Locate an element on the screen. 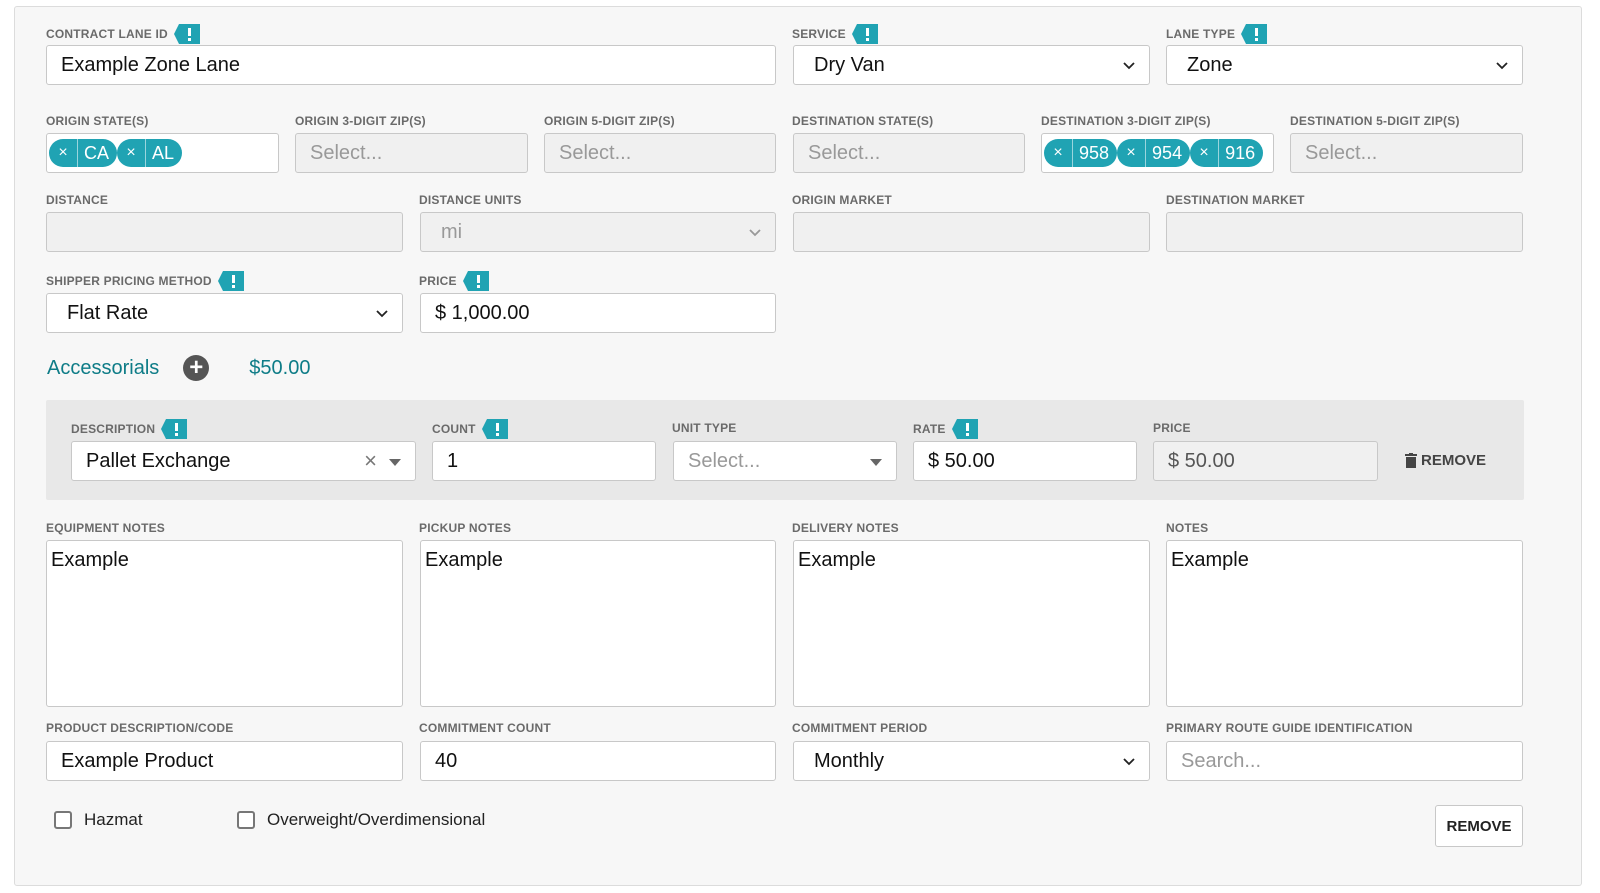 The height and width of the screenshot is (893, 1600). acc-count-input: 1 is located at coordinates (544, 461).